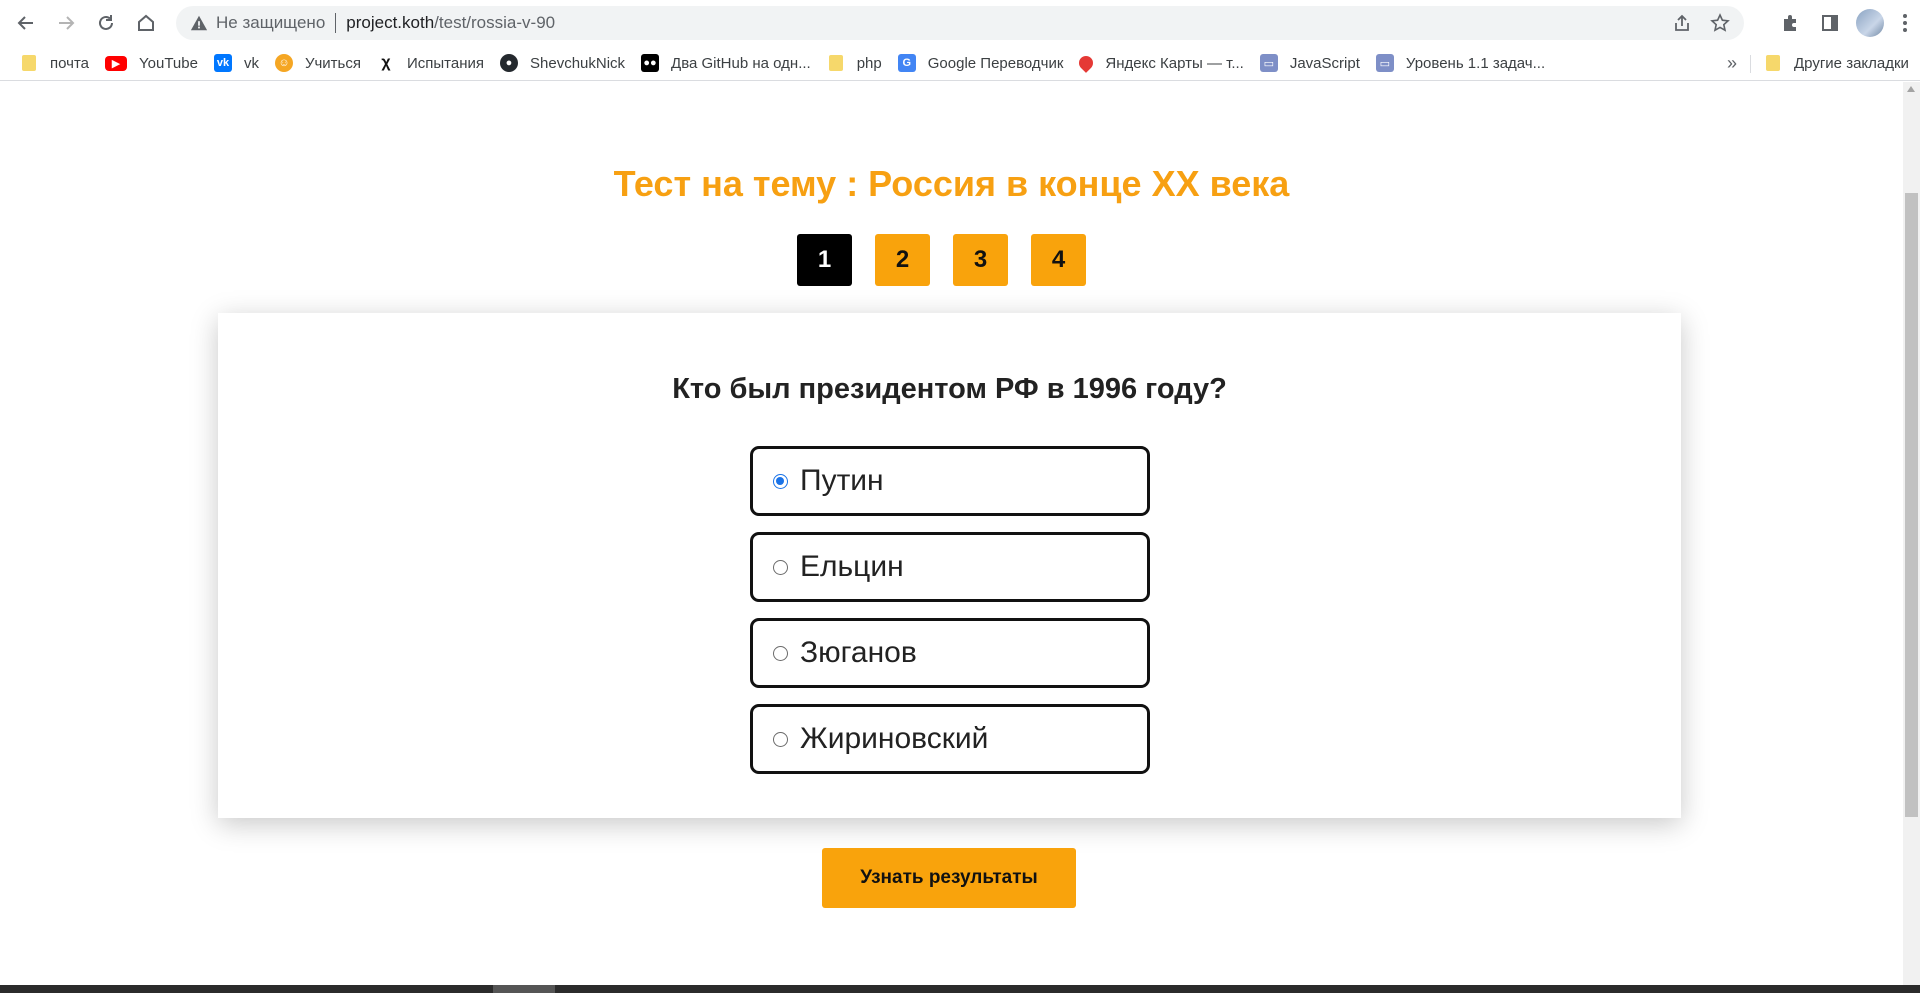  I want to click on reload-icon, so click(106, 22).